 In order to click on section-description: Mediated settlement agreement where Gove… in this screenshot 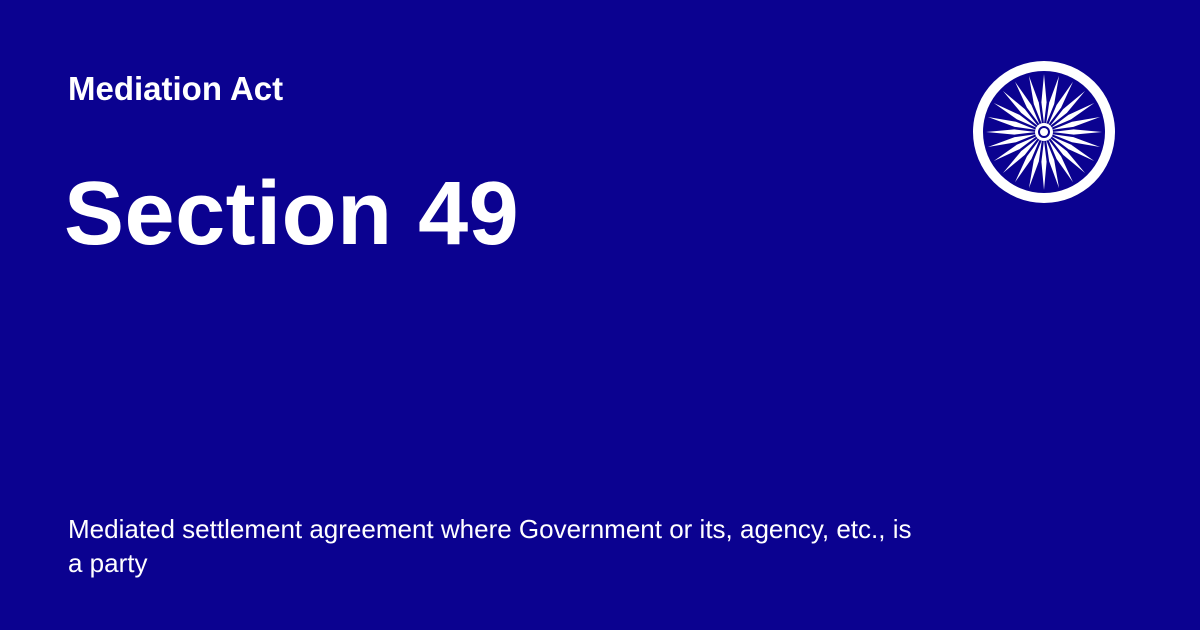, I will do `click(490, 546)`.